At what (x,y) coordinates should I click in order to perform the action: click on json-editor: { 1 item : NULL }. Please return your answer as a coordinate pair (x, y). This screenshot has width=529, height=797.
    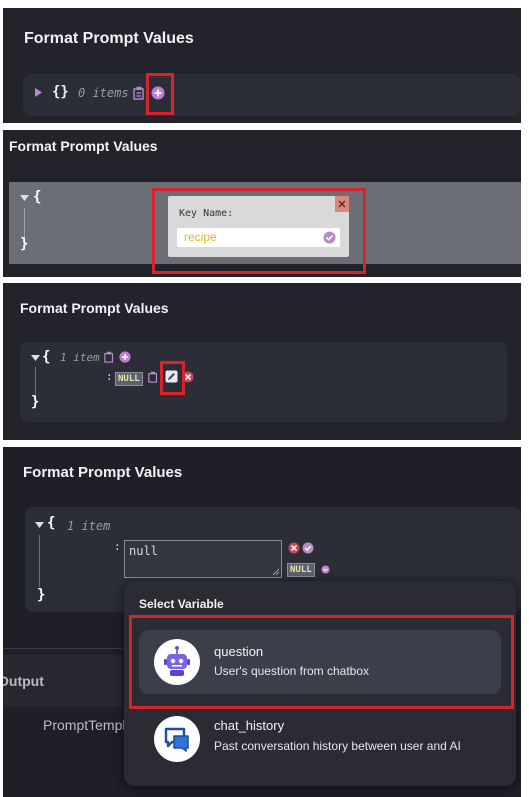
    Looking at the image, I should click on (263, 382).